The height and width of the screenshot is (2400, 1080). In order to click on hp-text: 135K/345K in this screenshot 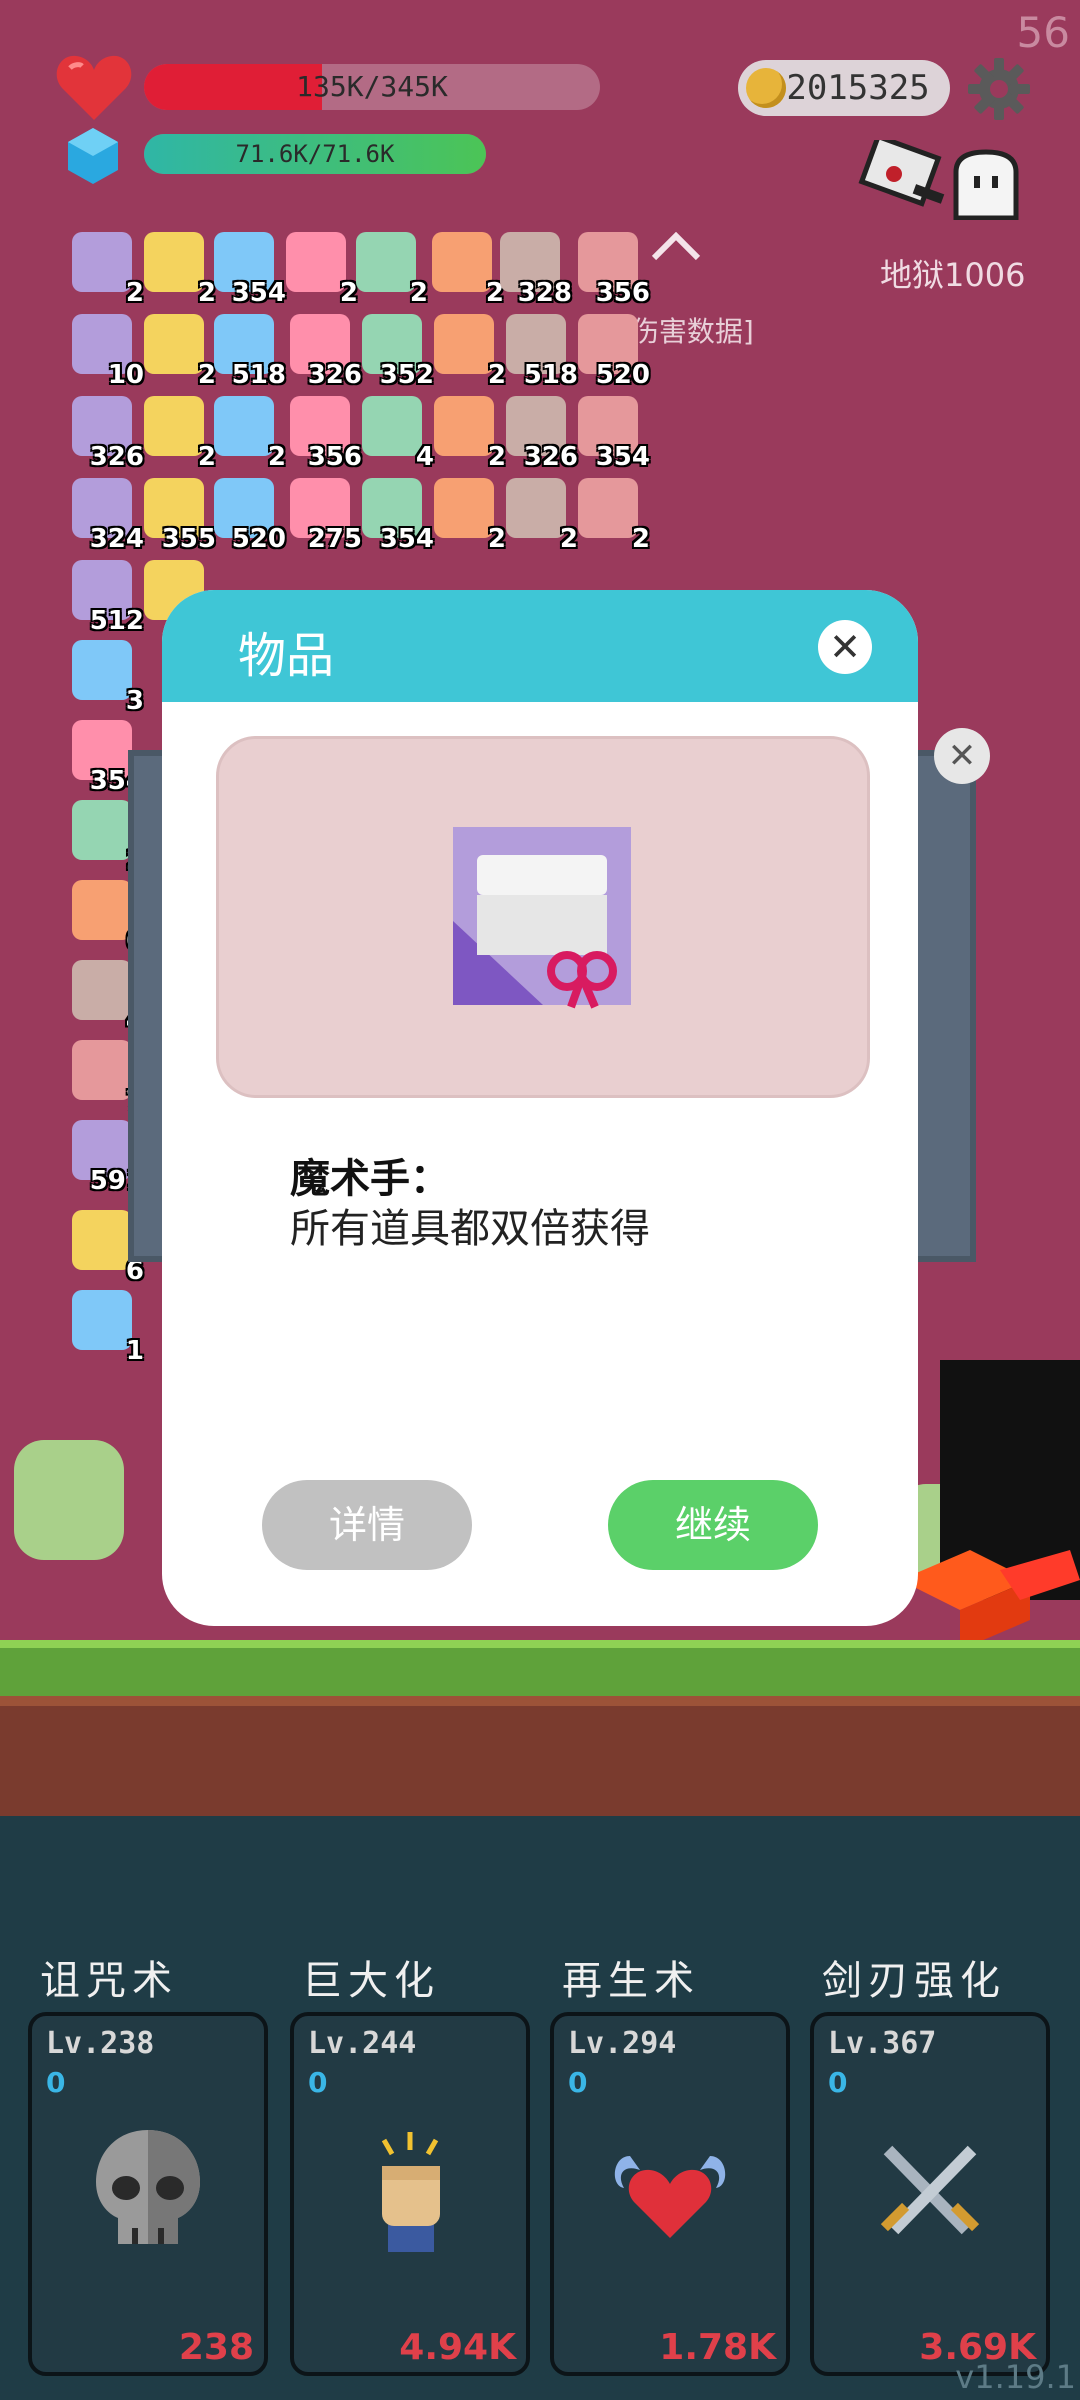, I will do `click(372, 86)`.